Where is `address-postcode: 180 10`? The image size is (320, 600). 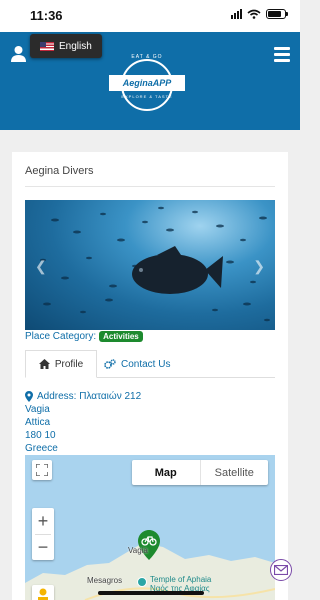 address-postcode: 180 10 is located at coordinates (83, 435).